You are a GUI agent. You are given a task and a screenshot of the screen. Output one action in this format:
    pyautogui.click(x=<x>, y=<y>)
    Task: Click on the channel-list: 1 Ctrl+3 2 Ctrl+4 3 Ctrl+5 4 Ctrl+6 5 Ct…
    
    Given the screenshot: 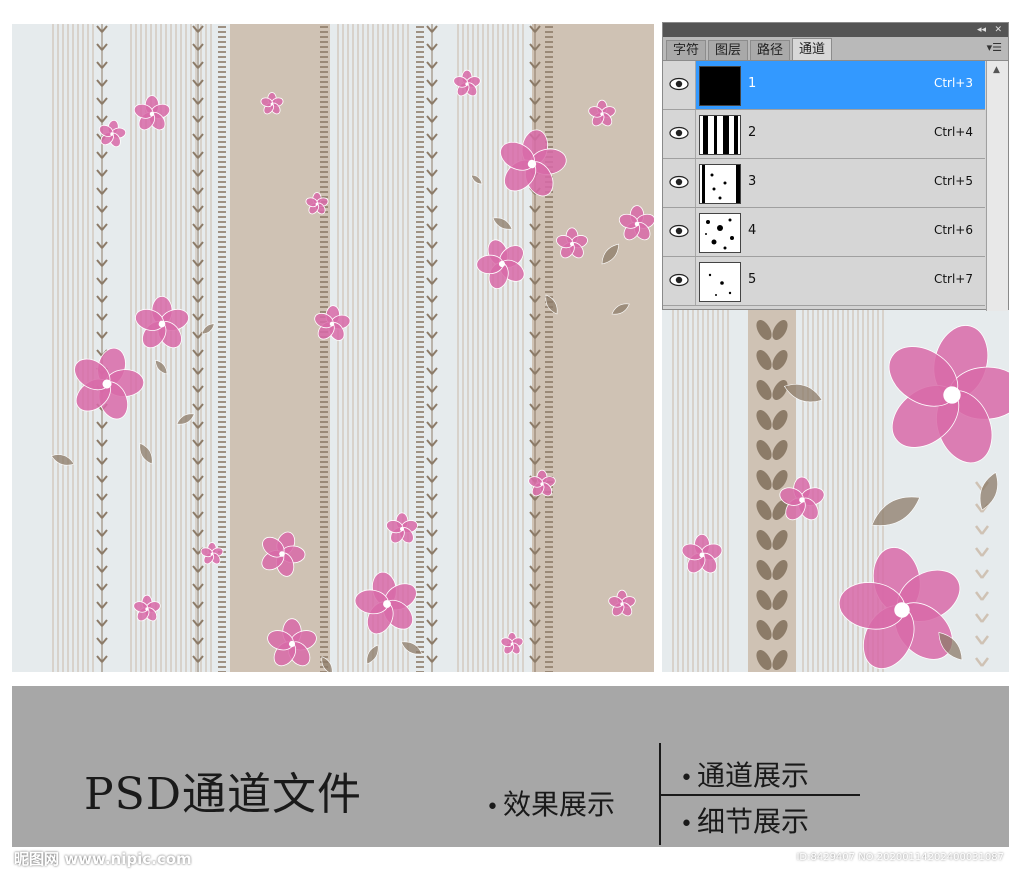 What is the action you would take?
    pyautogui.click(x=824, y=183)
    